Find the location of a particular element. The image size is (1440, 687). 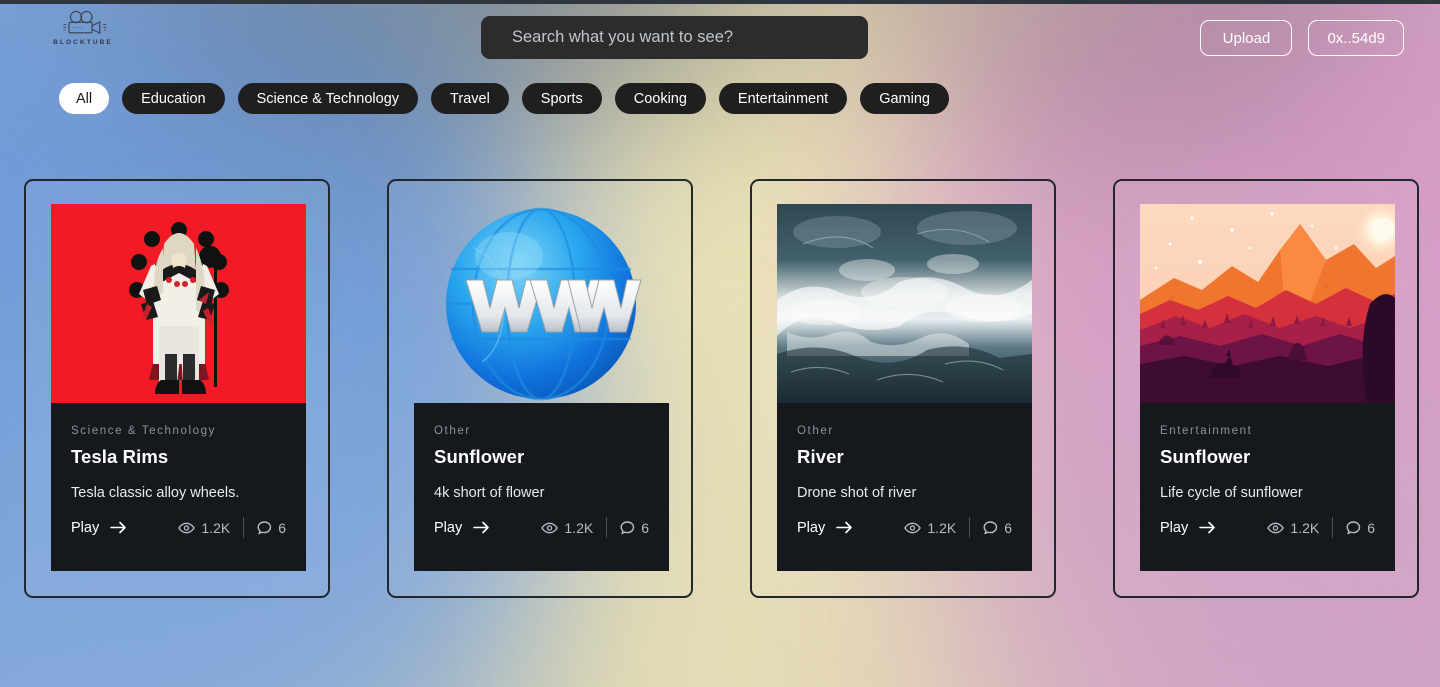

video-category: Science & Technology is located at coordinates (143, 431).